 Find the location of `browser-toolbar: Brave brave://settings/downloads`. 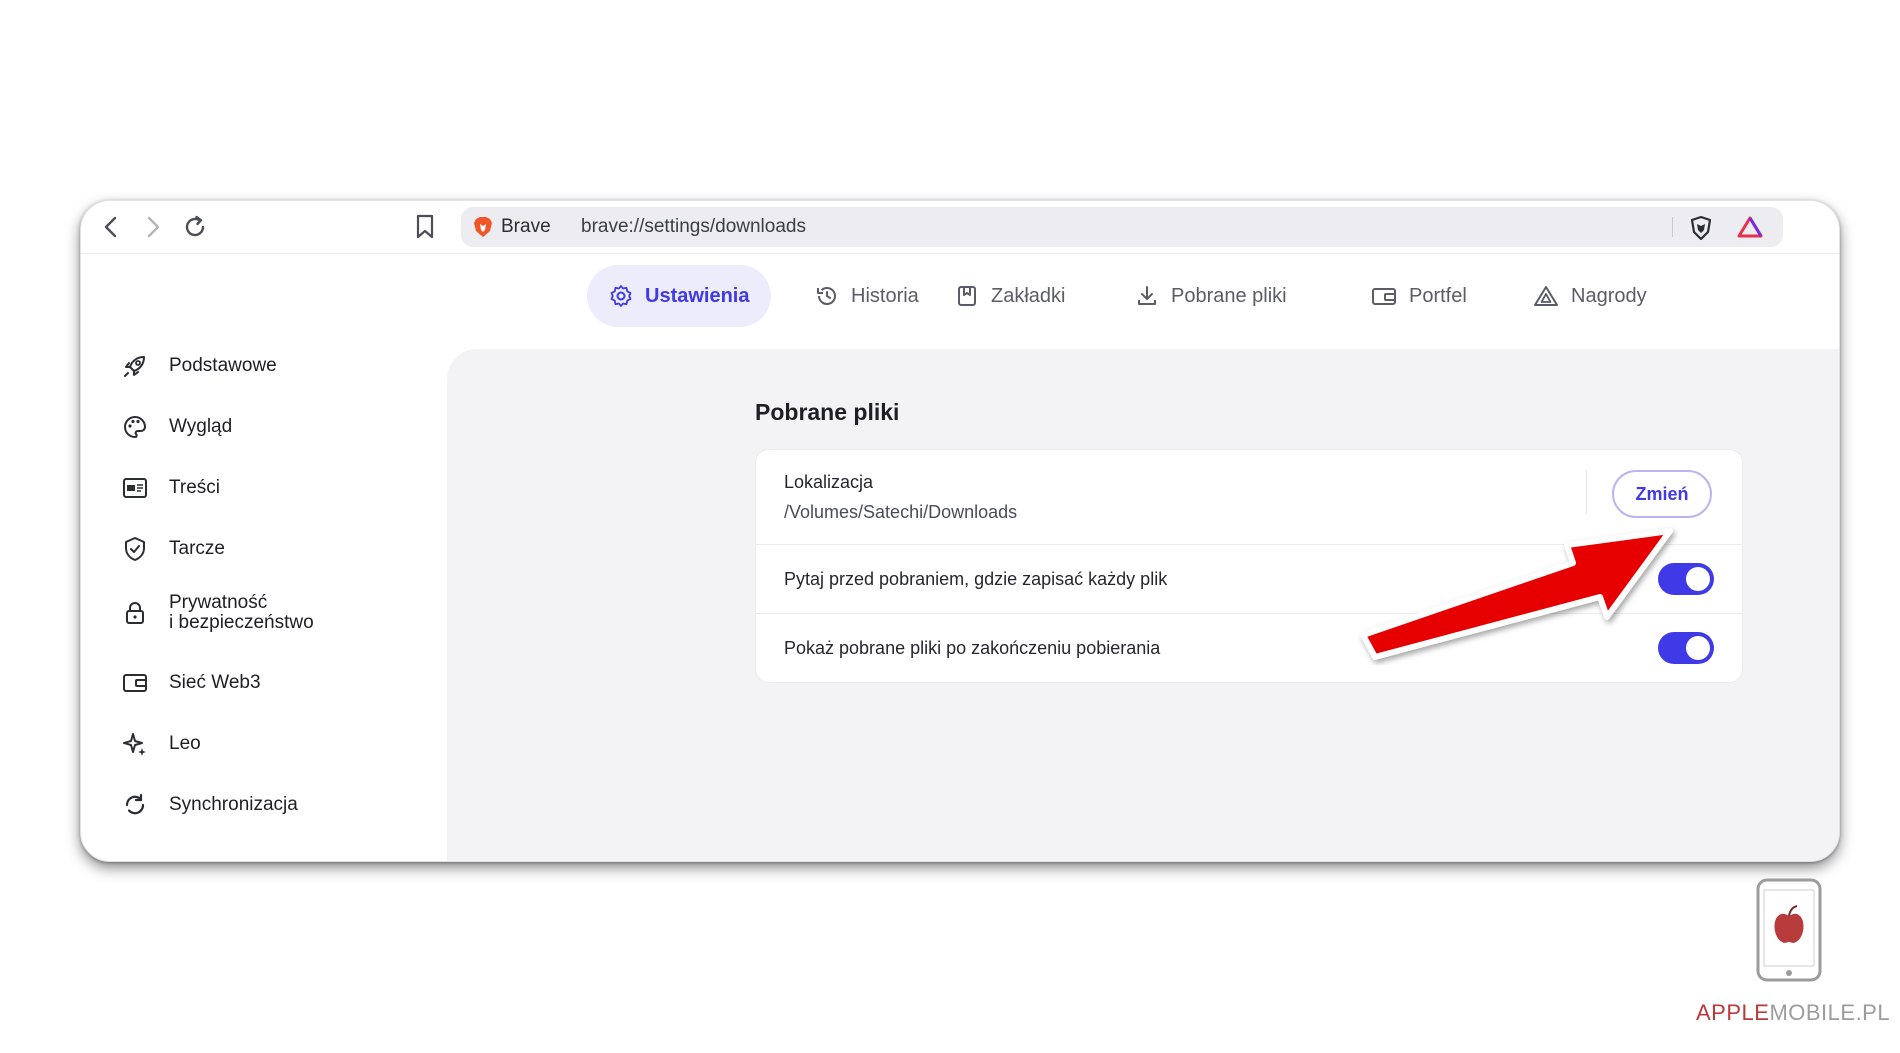

browser-toolbar: Brave brave://settings/downloads is located at coordinates (960, 227).